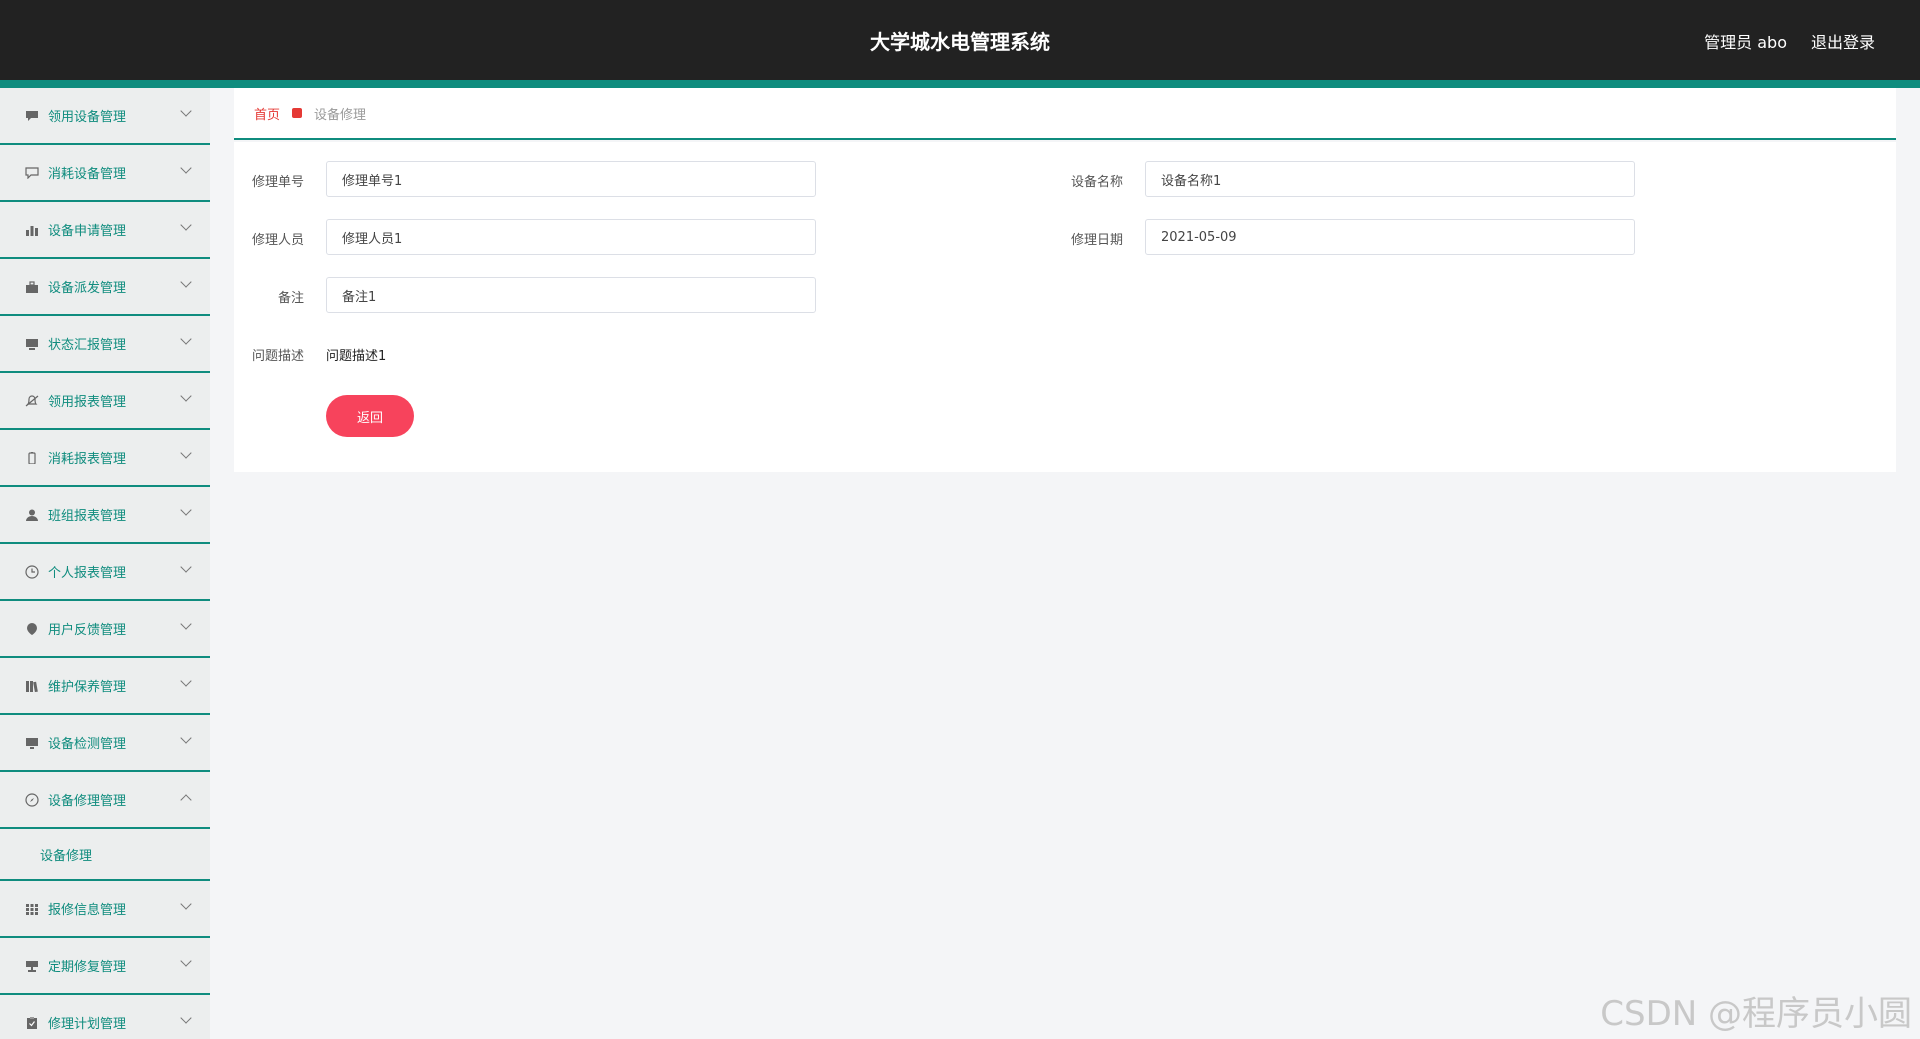 The height and width of the screenshot is (1039, 1920). I want to click on sidebar-item-label: 设备检测管理, so click(87, 744).